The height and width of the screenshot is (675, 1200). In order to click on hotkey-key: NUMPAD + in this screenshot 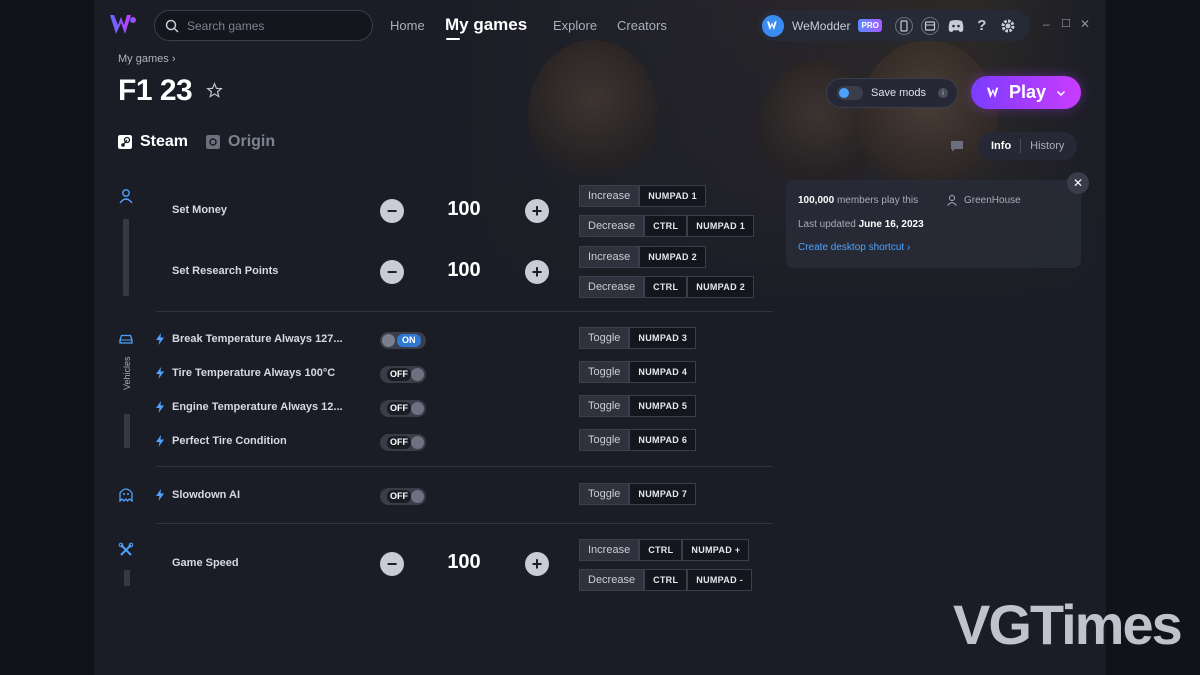, I will do `click(716, 550)`.